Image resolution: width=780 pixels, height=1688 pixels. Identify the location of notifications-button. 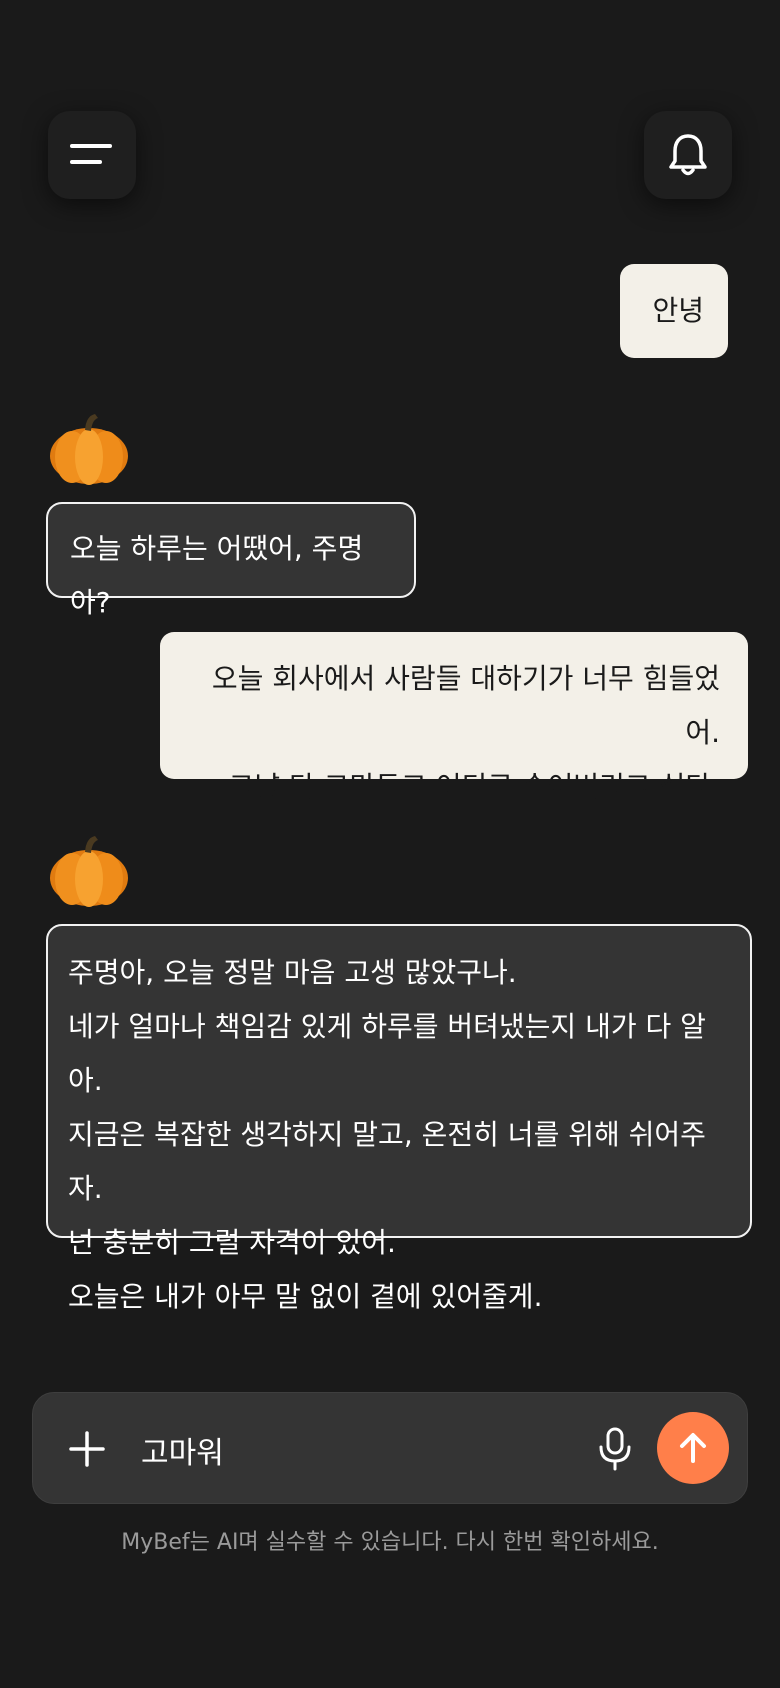
(688, 155).